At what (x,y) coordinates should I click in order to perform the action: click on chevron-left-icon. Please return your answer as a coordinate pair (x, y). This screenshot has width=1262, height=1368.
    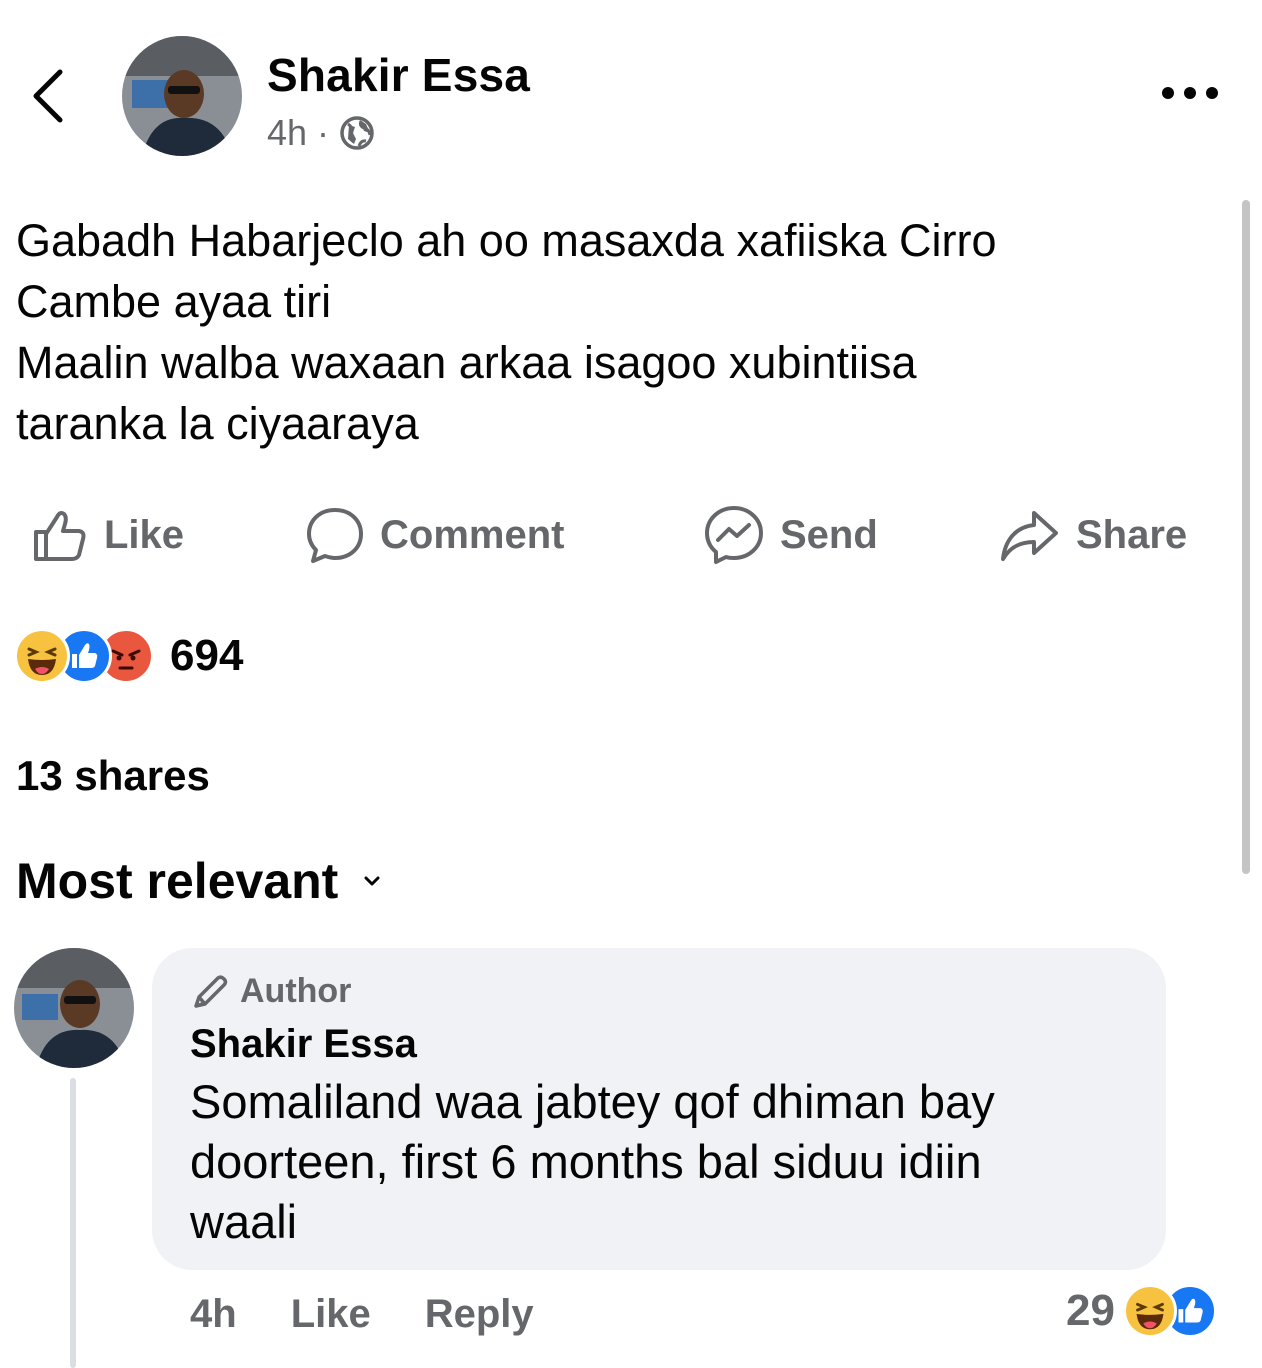
    Looking at the image, I should click on (48, 96).